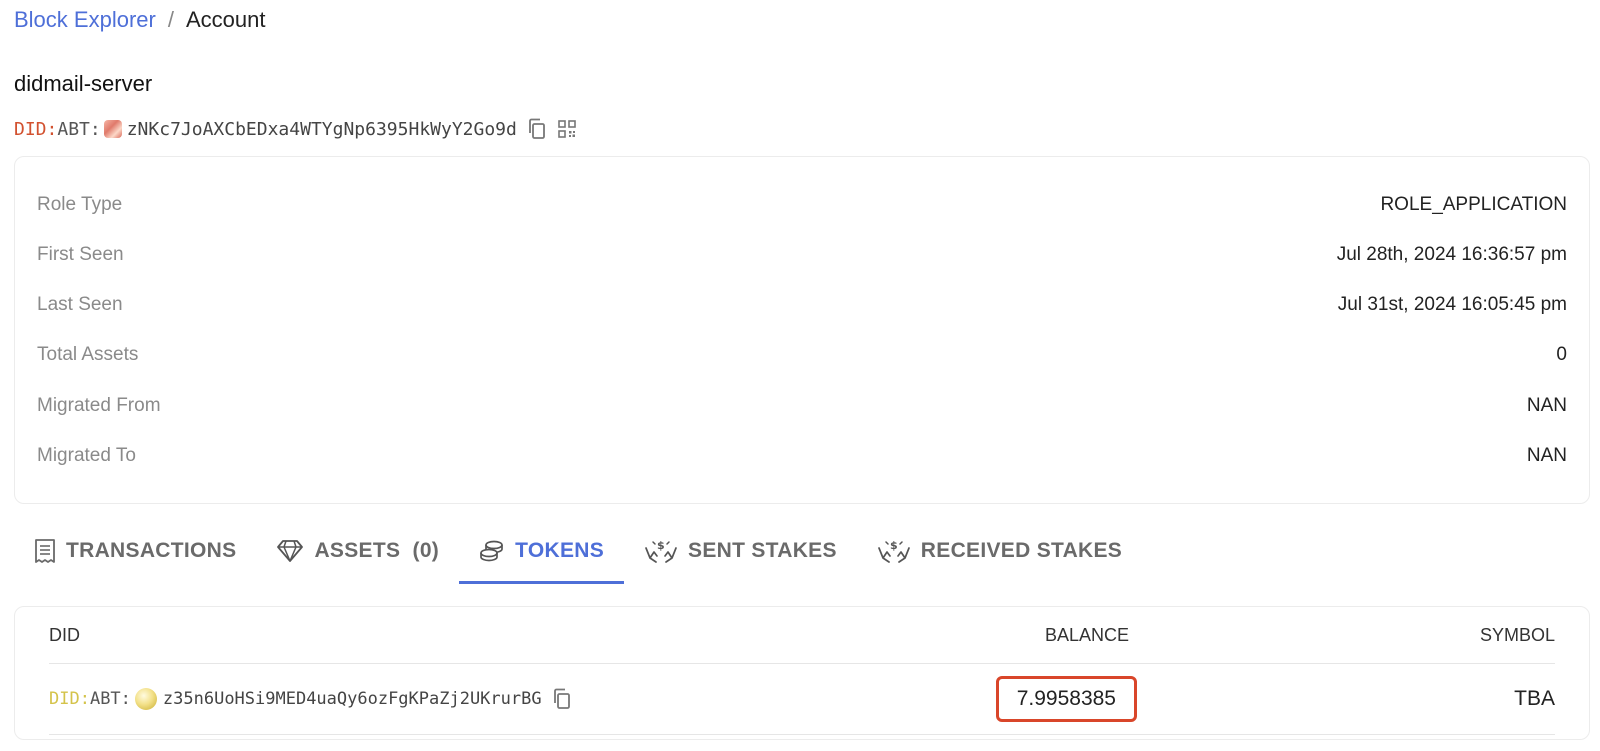  I want to click on tab-sent-stakes: $ SENT STAKES, so click(740, 551).